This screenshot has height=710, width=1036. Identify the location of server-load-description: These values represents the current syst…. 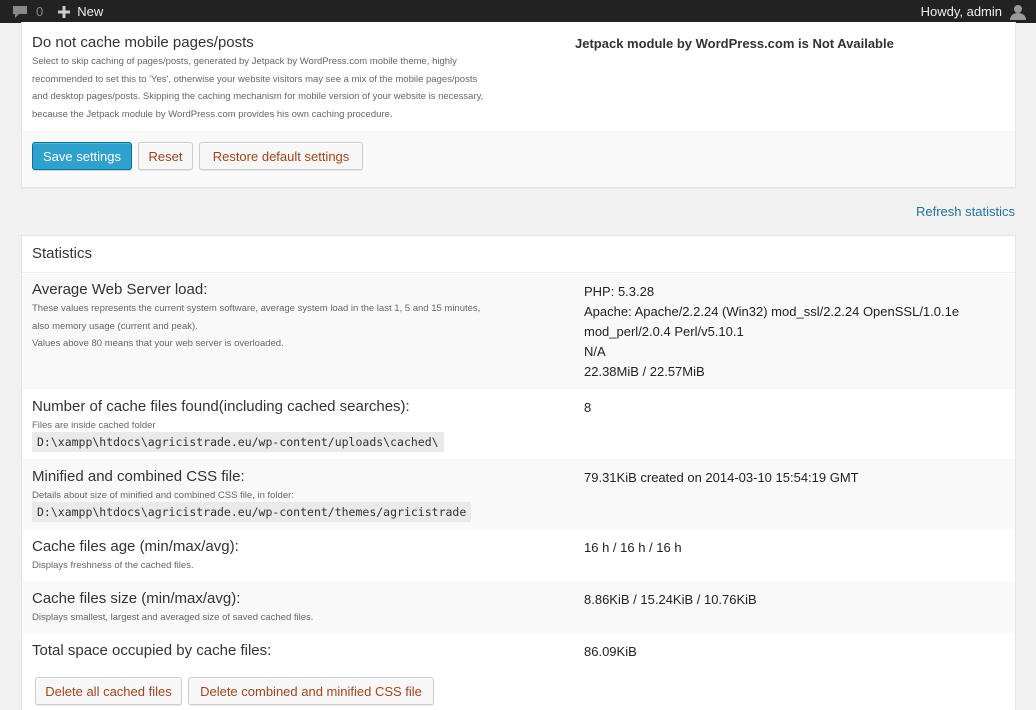
(292, 326).